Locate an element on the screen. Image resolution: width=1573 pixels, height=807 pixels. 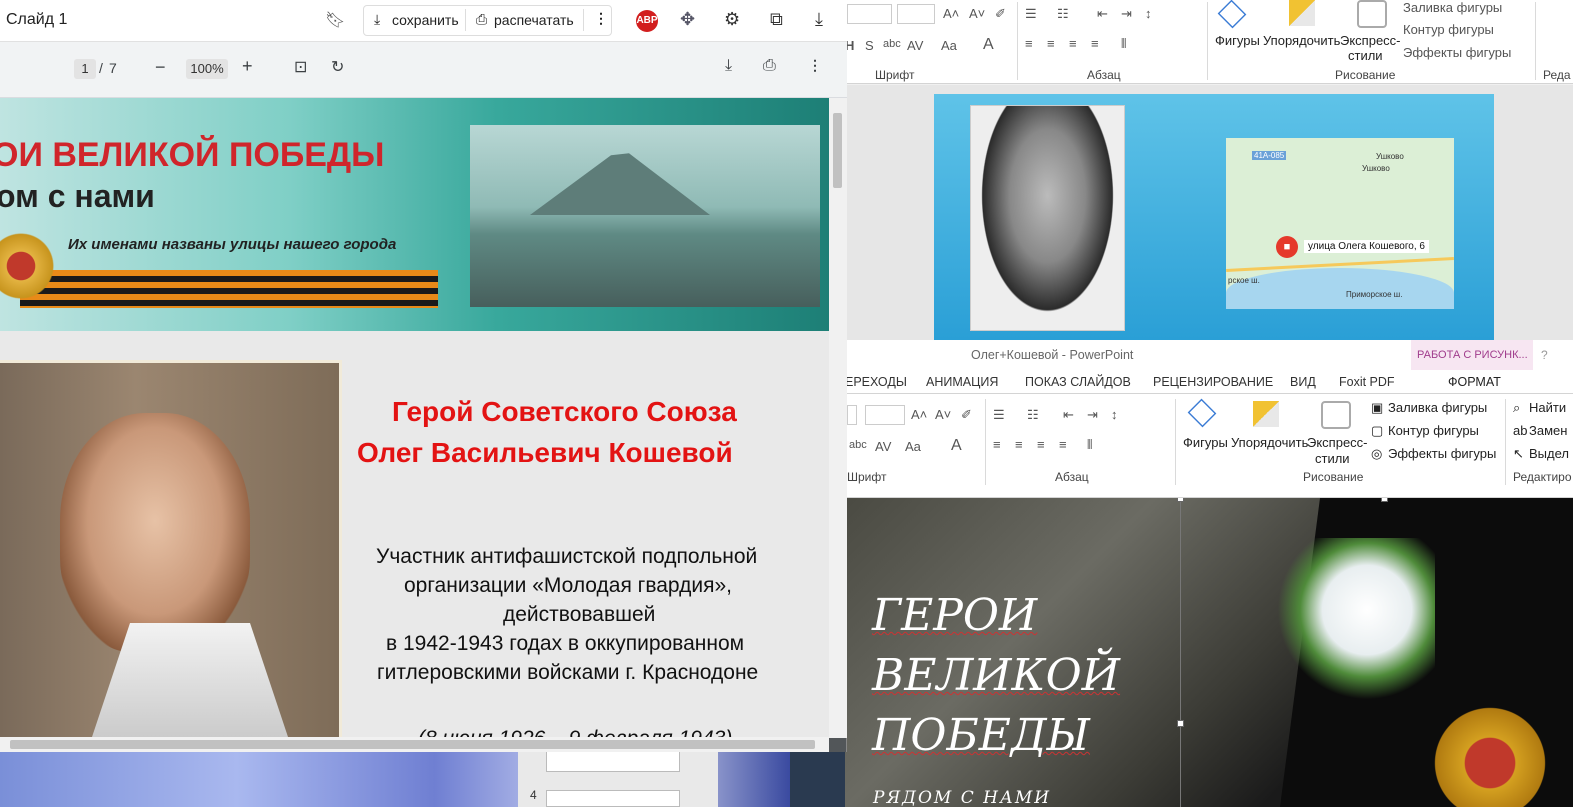
zoom-out-icon: − is located at coordinates (160, 67).